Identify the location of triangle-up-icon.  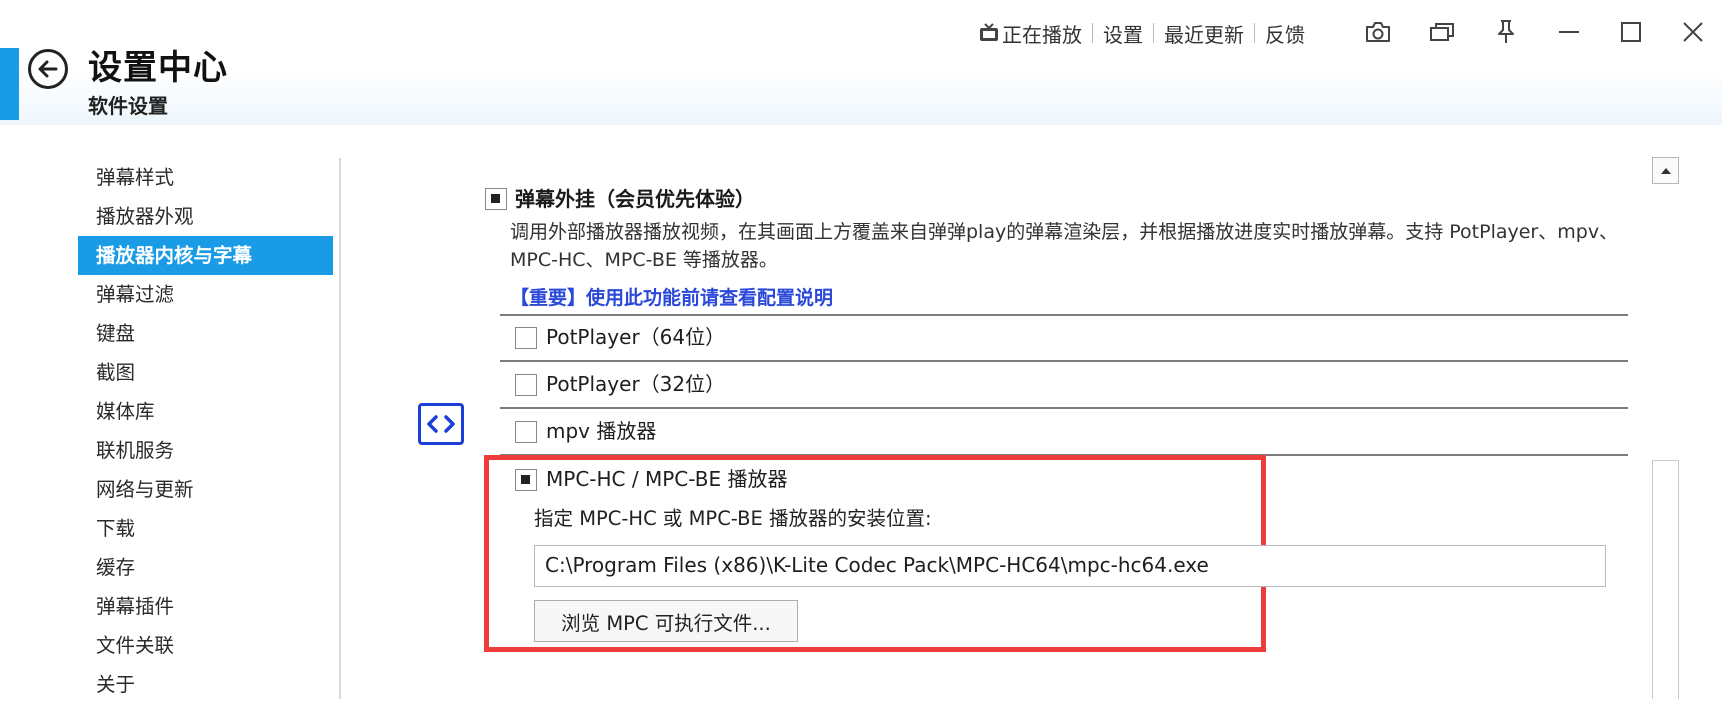
(1665, 170).